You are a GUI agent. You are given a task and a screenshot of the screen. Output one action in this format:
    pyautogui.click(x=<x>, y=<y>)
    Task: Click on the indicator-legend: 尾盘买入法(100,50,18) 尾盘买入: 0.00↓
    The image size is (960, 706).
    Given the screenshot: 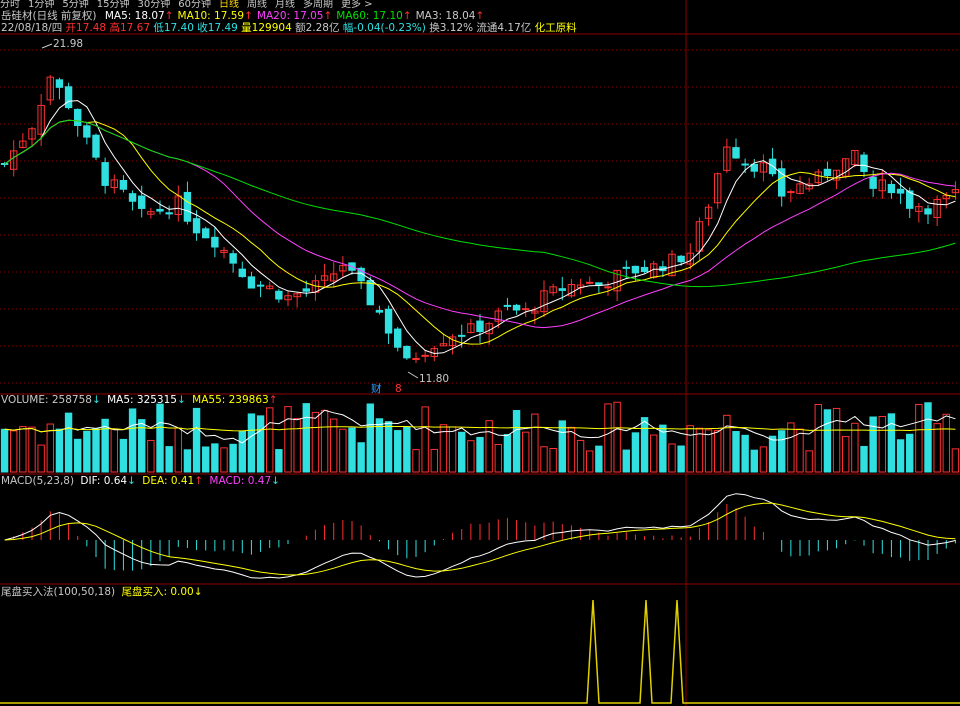 What is the action you would take?
    pyautogui.click(x=102, y=592)
    